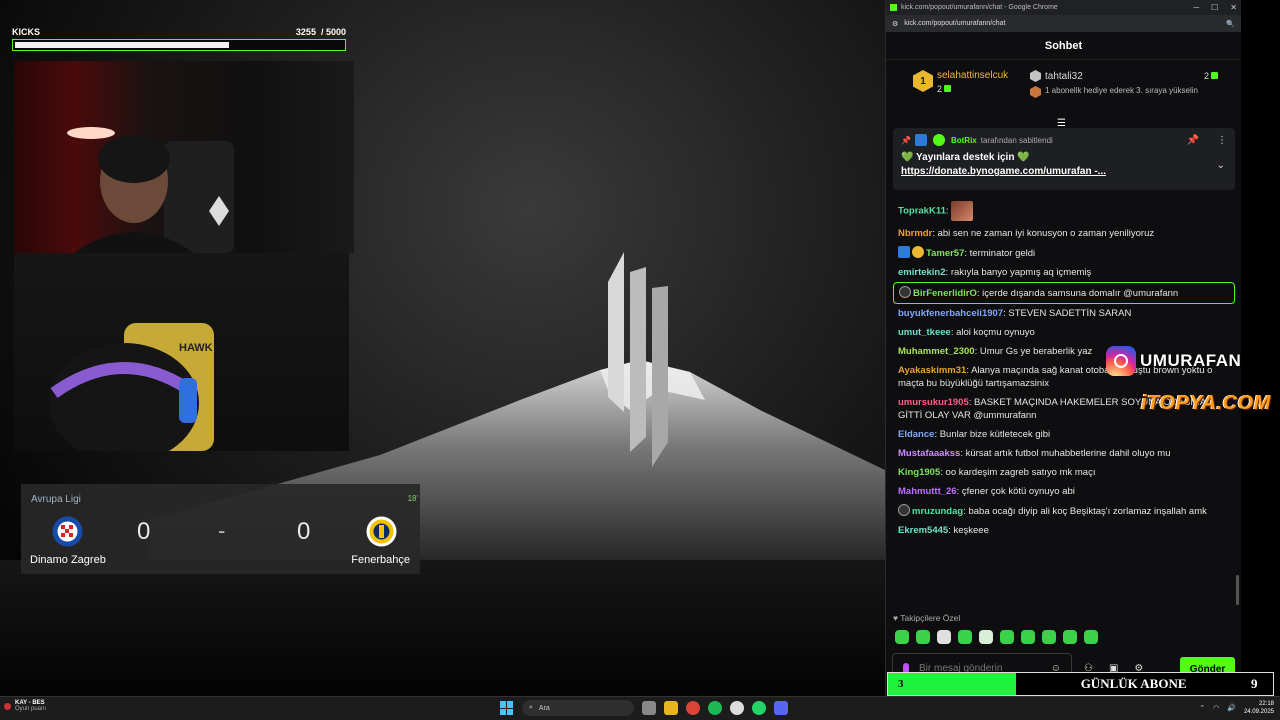  Describe the element at coordinates (945, 253) in the screenshot. I see `chat-username: Tamer57` at that location.